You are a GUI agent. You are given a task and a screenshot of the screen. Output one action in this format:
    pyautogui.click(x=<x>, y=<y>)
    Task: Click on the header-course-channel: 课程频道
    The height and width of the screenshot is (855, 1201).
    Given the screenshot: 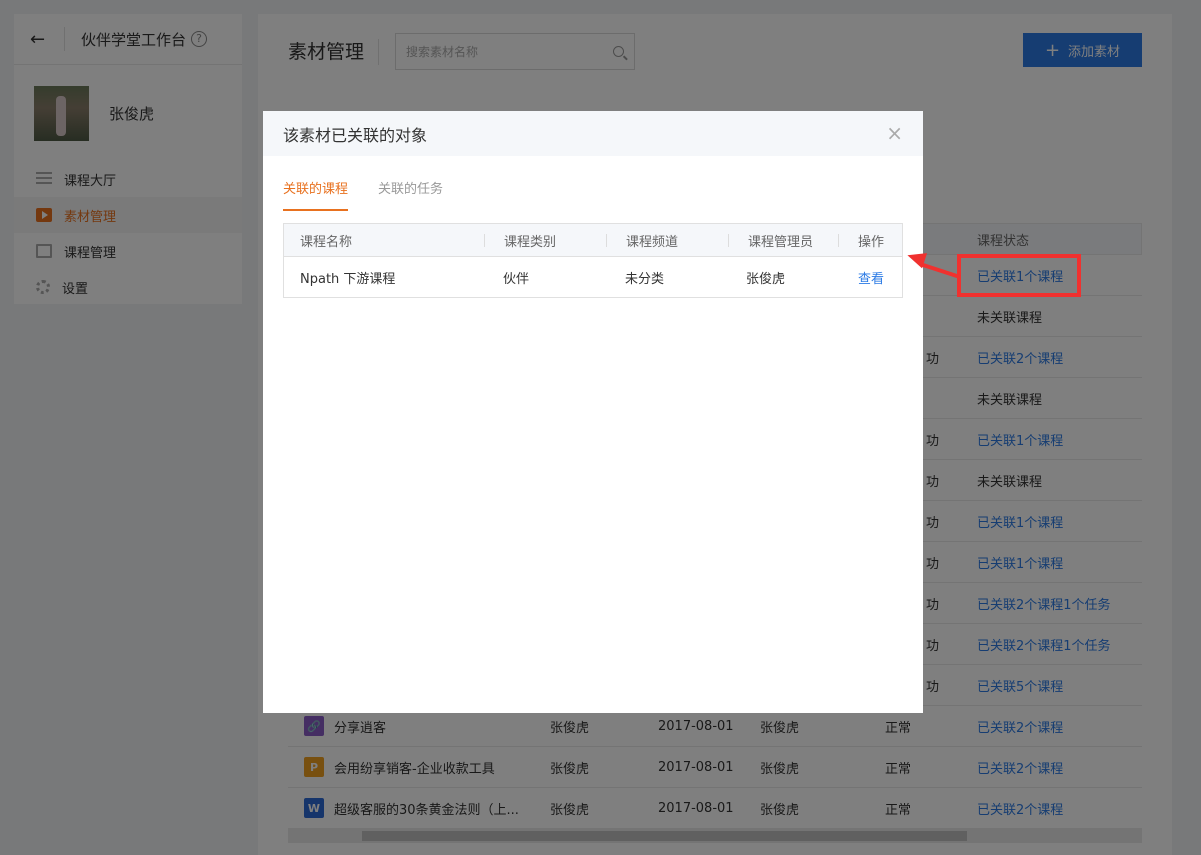 What is the action you would take?
    pyautogui.click(x=652, y=242)
    